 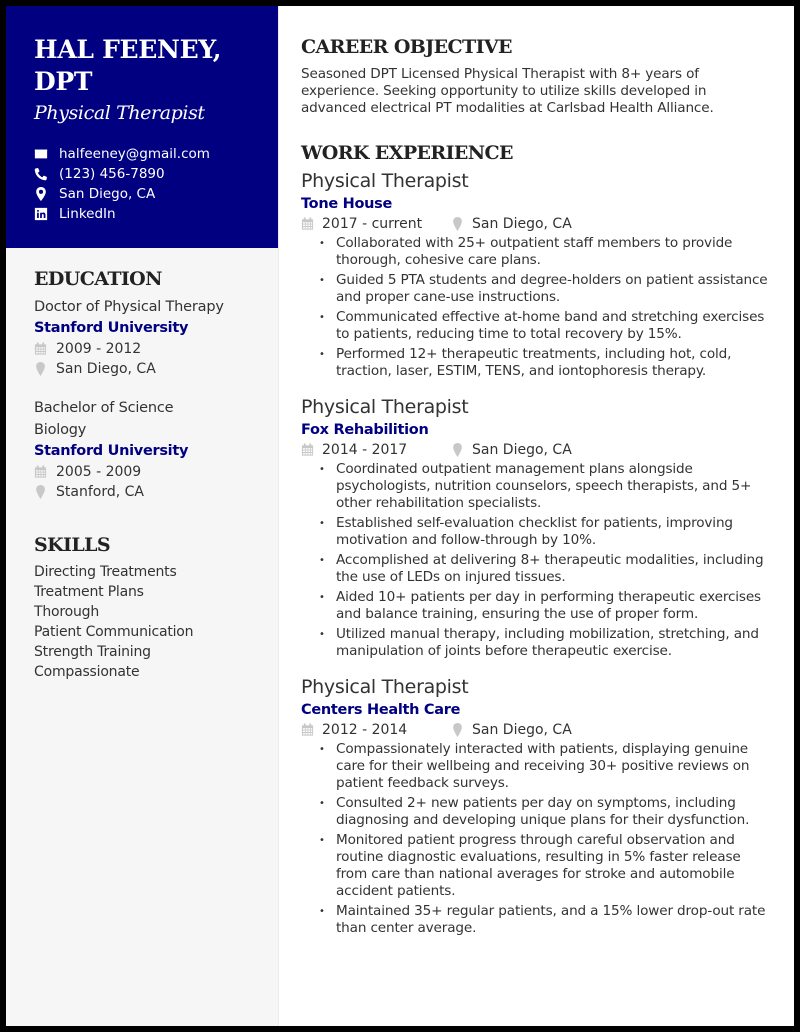 I want to click on job-dates: 2014 - 2017, so click(x=376, y=450).